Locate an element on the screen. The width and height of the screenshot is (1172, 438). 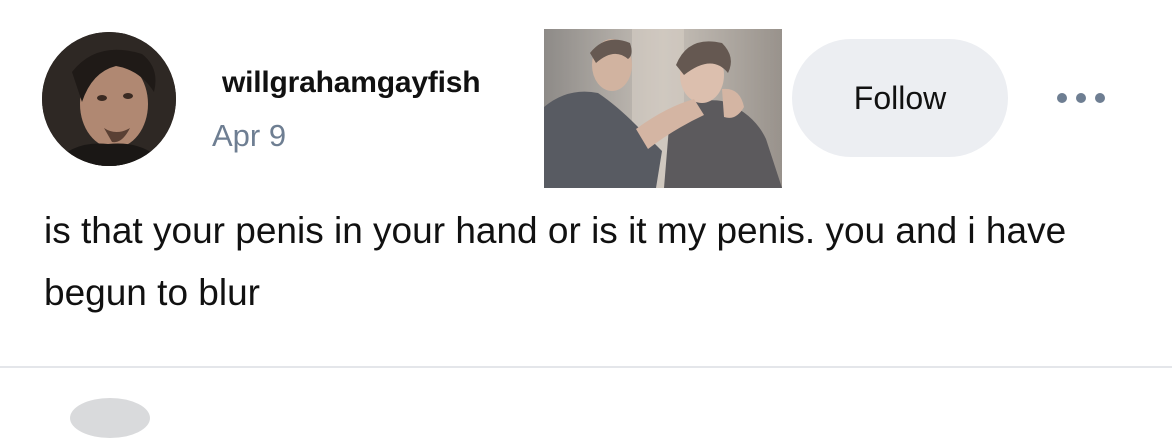
next-post-avatar is located at coordinates (110, 418).